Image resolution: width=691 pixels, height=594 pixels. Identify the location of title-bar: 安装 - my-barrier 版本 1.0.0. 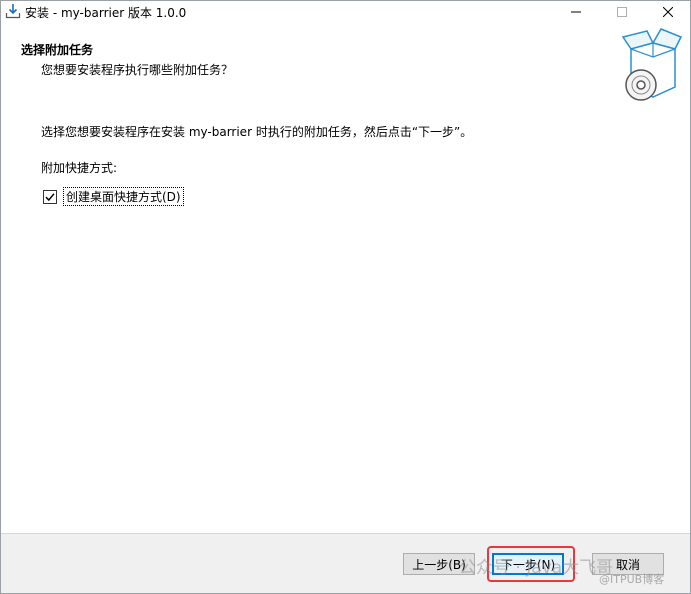
(345, 12).